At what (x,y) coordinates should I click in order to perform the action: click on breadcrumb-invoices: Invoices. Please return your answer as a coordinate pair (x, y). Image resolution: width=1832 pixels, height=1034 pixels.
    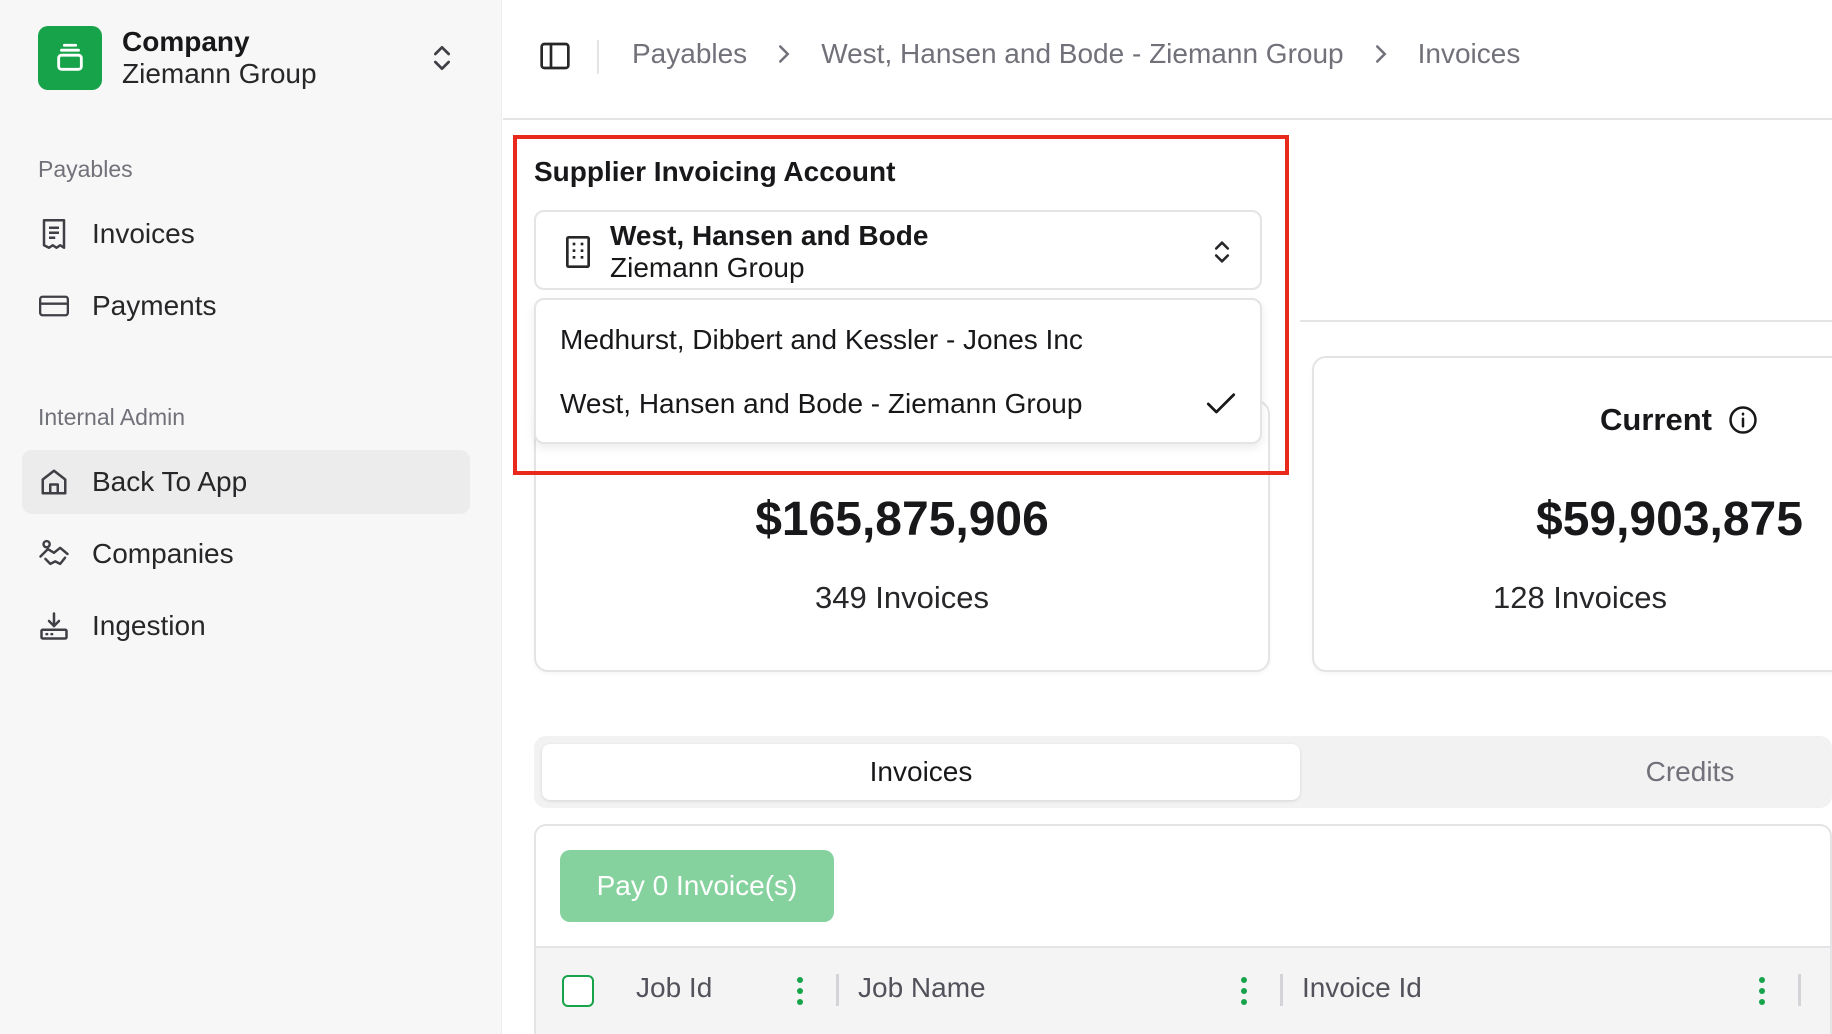
    Looking at the image, I should click on (1469, 53).